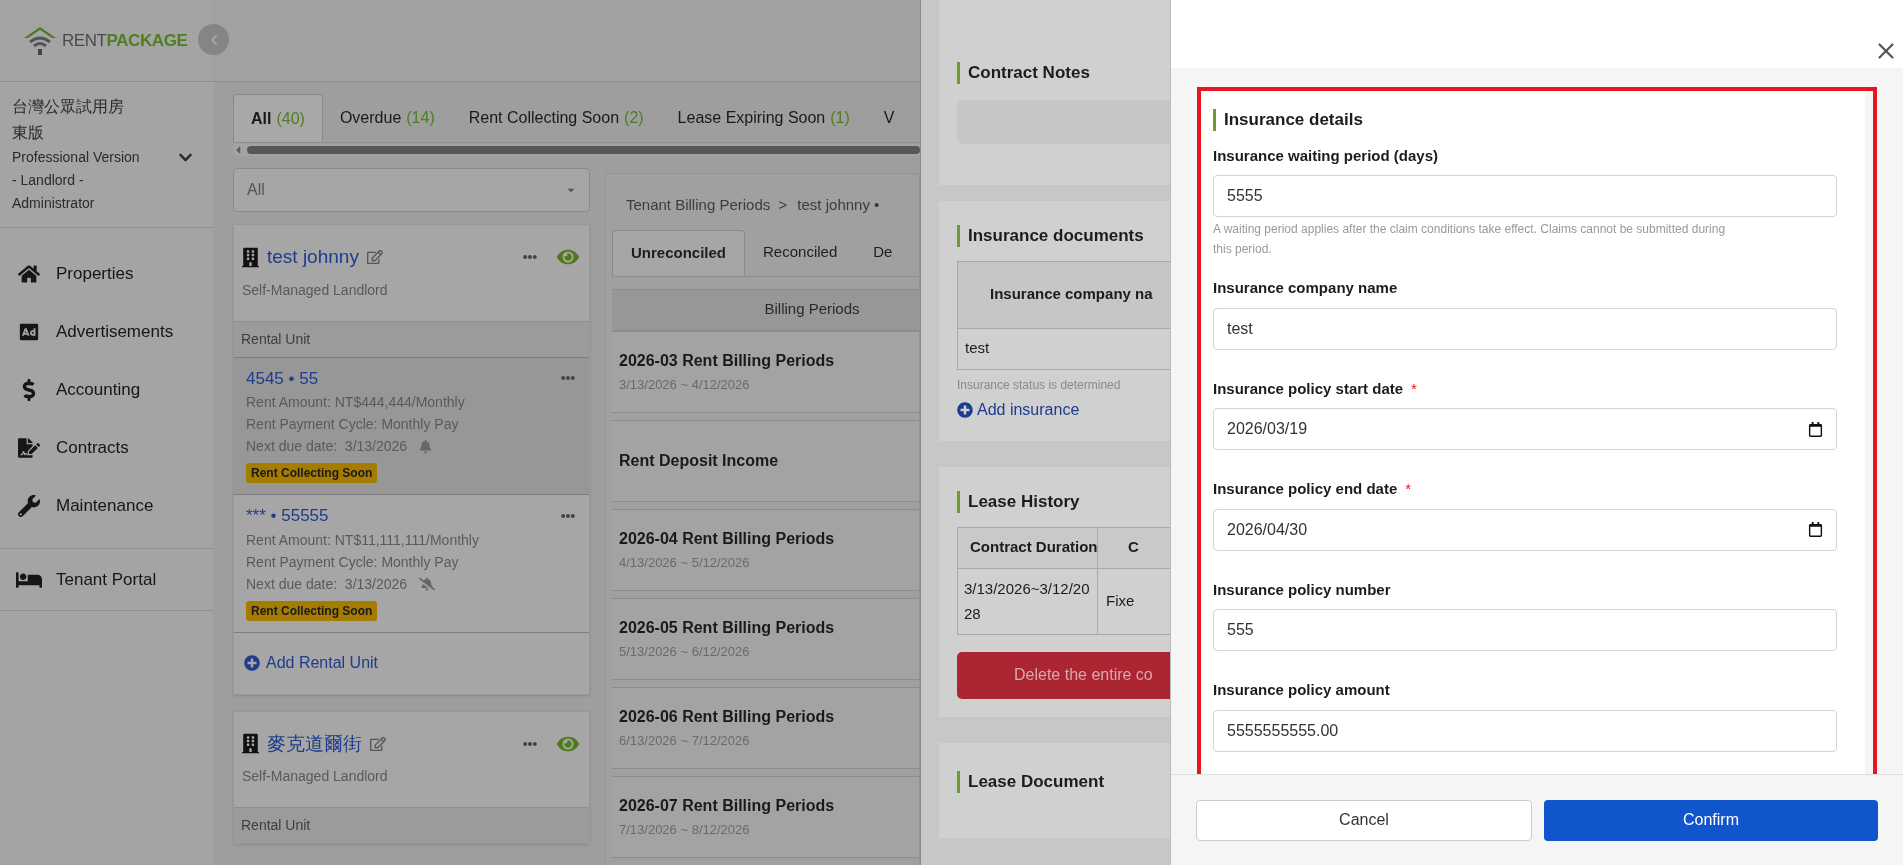 The height and width of the screenshot is (865, 1903). I want to click on nav-item: Accounting, so click(106, 390).